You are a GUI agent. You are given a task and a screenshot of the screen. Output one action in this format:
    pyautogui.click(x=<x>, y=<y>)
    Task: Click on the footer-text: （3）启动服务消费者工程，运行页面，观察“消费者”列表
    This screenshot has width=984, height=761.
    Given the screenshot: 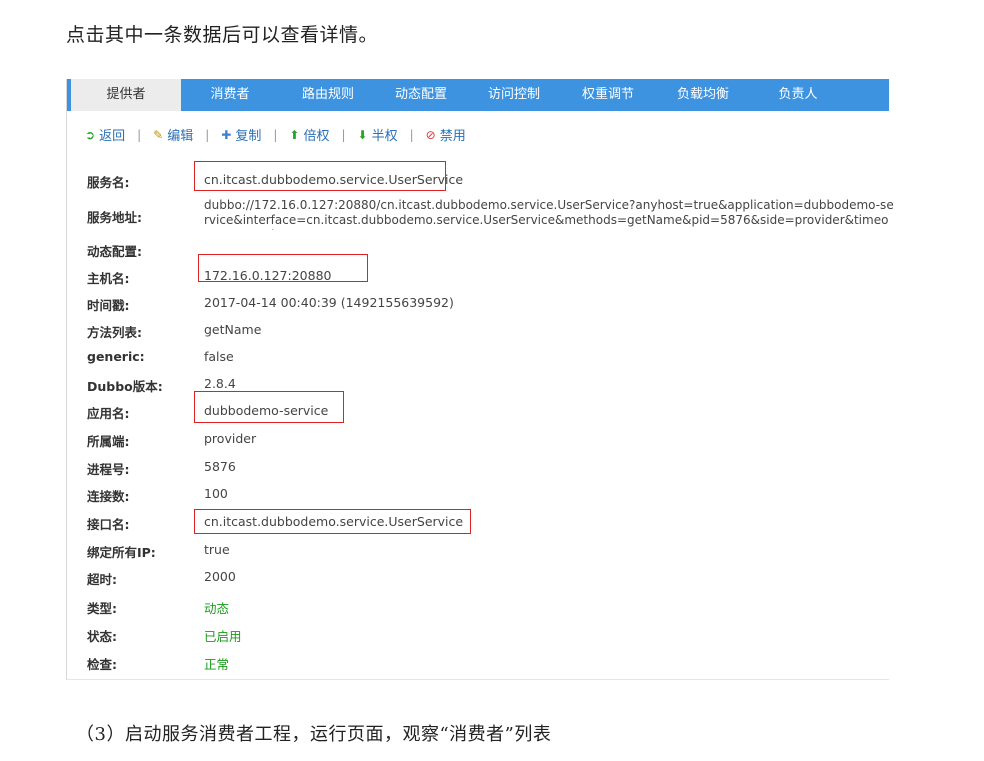 What is the action you would take?
    pyautogui.click(x=314, y=734)
    